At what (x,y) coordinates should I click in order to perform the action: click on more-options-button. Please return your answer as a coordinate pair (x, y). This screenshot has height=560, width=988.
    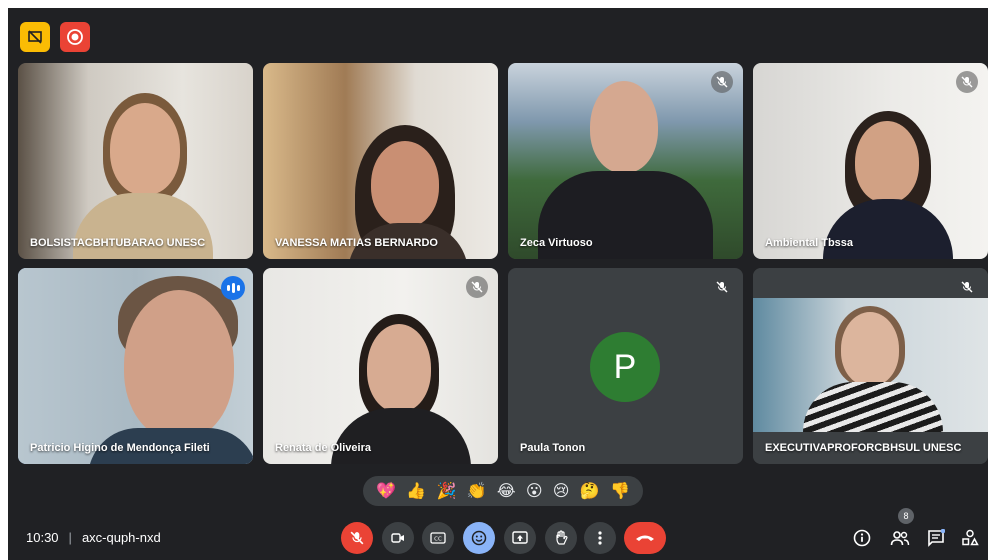
    Looking at the image, I should click on (600, 538).